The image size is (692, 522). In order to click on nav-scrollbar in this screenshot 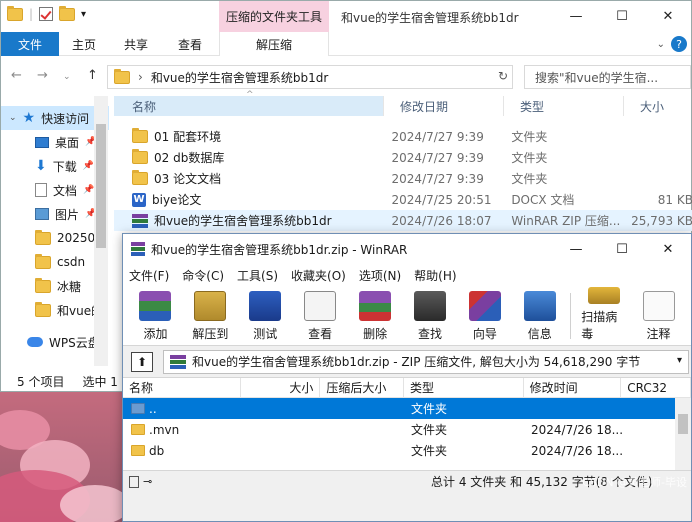, I will do `click(101, 231)`.